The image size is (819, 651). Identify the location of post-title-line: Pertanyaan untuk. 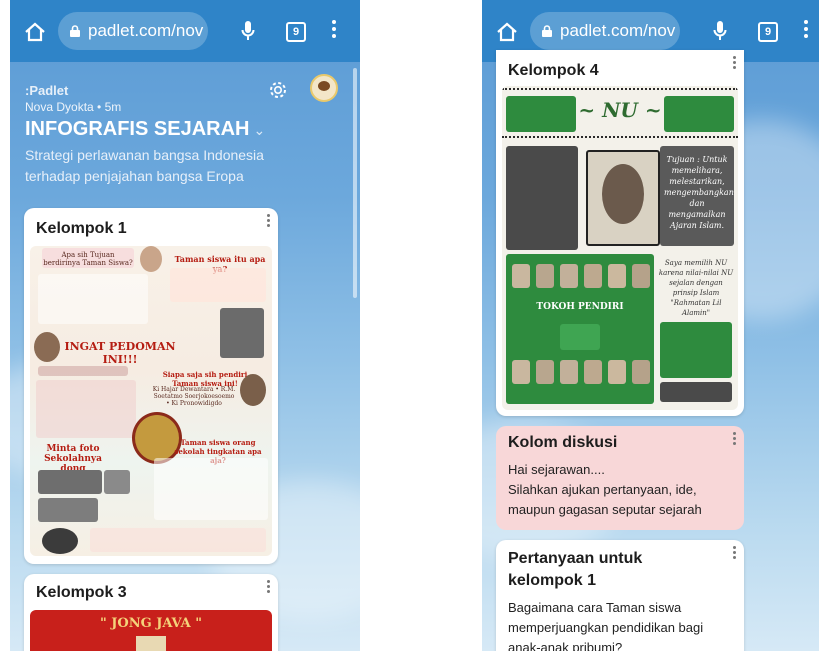
(575, 558).